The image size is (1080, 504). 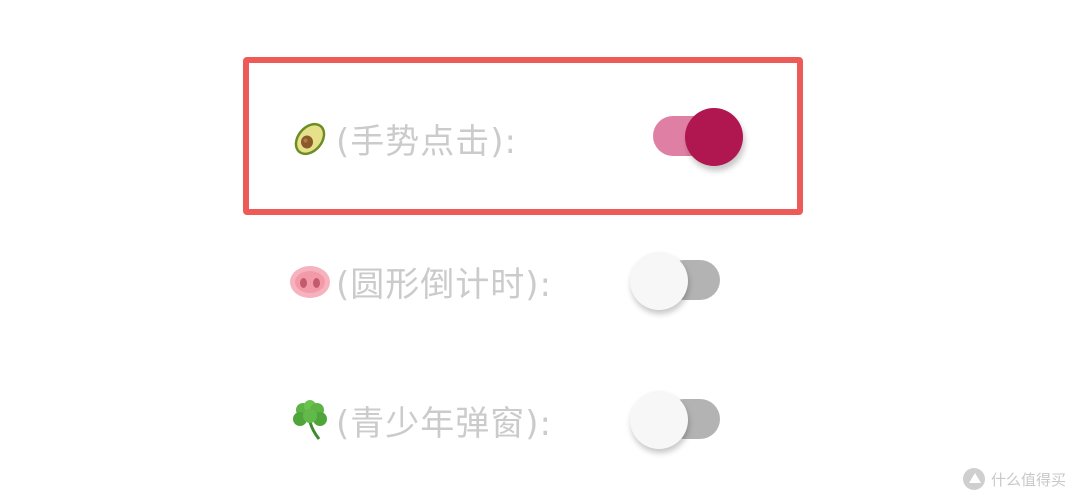 I want to click on shamrock-icon, so click(x=310, y=420).